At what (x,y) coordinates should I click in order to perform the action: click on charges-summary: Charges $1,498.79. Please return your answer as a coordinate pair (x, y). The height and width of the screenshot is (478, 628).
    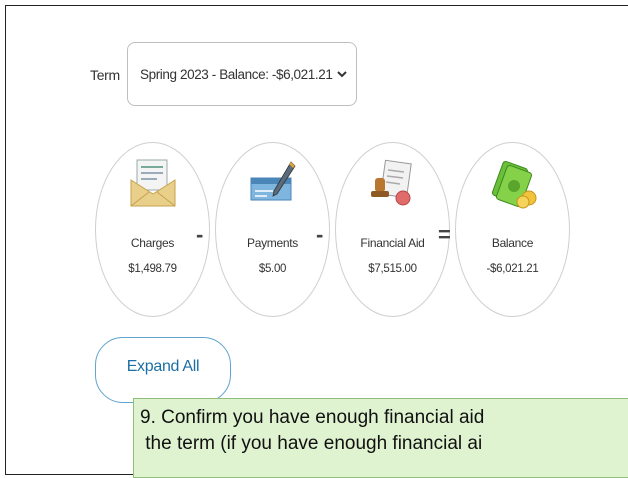
    Looking at the image, I should click on (152, 229).